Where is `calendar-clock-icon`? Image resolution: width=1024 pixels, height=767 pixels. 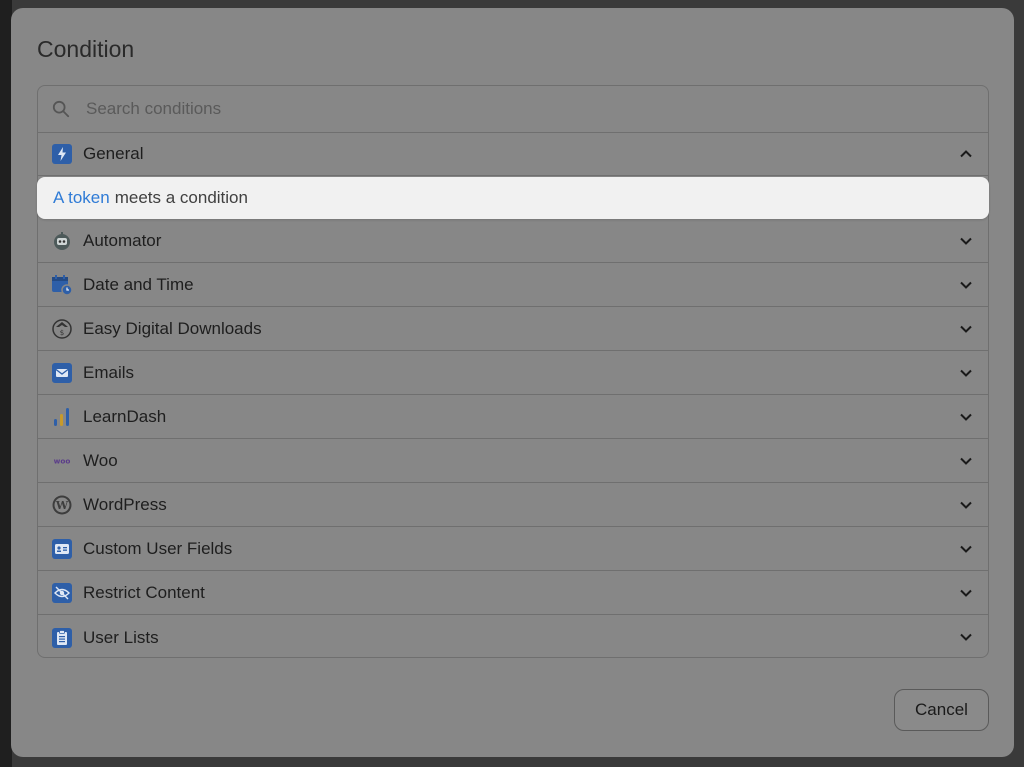
calendar-clock-icon is located at coordinates (62, 285).